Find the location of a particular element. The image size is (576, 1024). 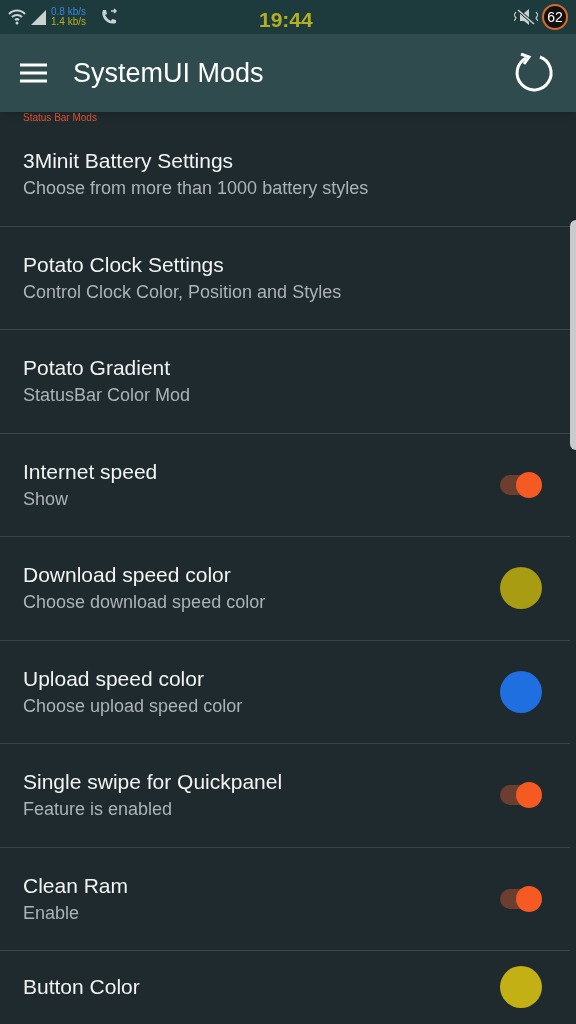

mute-vibrate-icon is located at coordinates (526, 17).